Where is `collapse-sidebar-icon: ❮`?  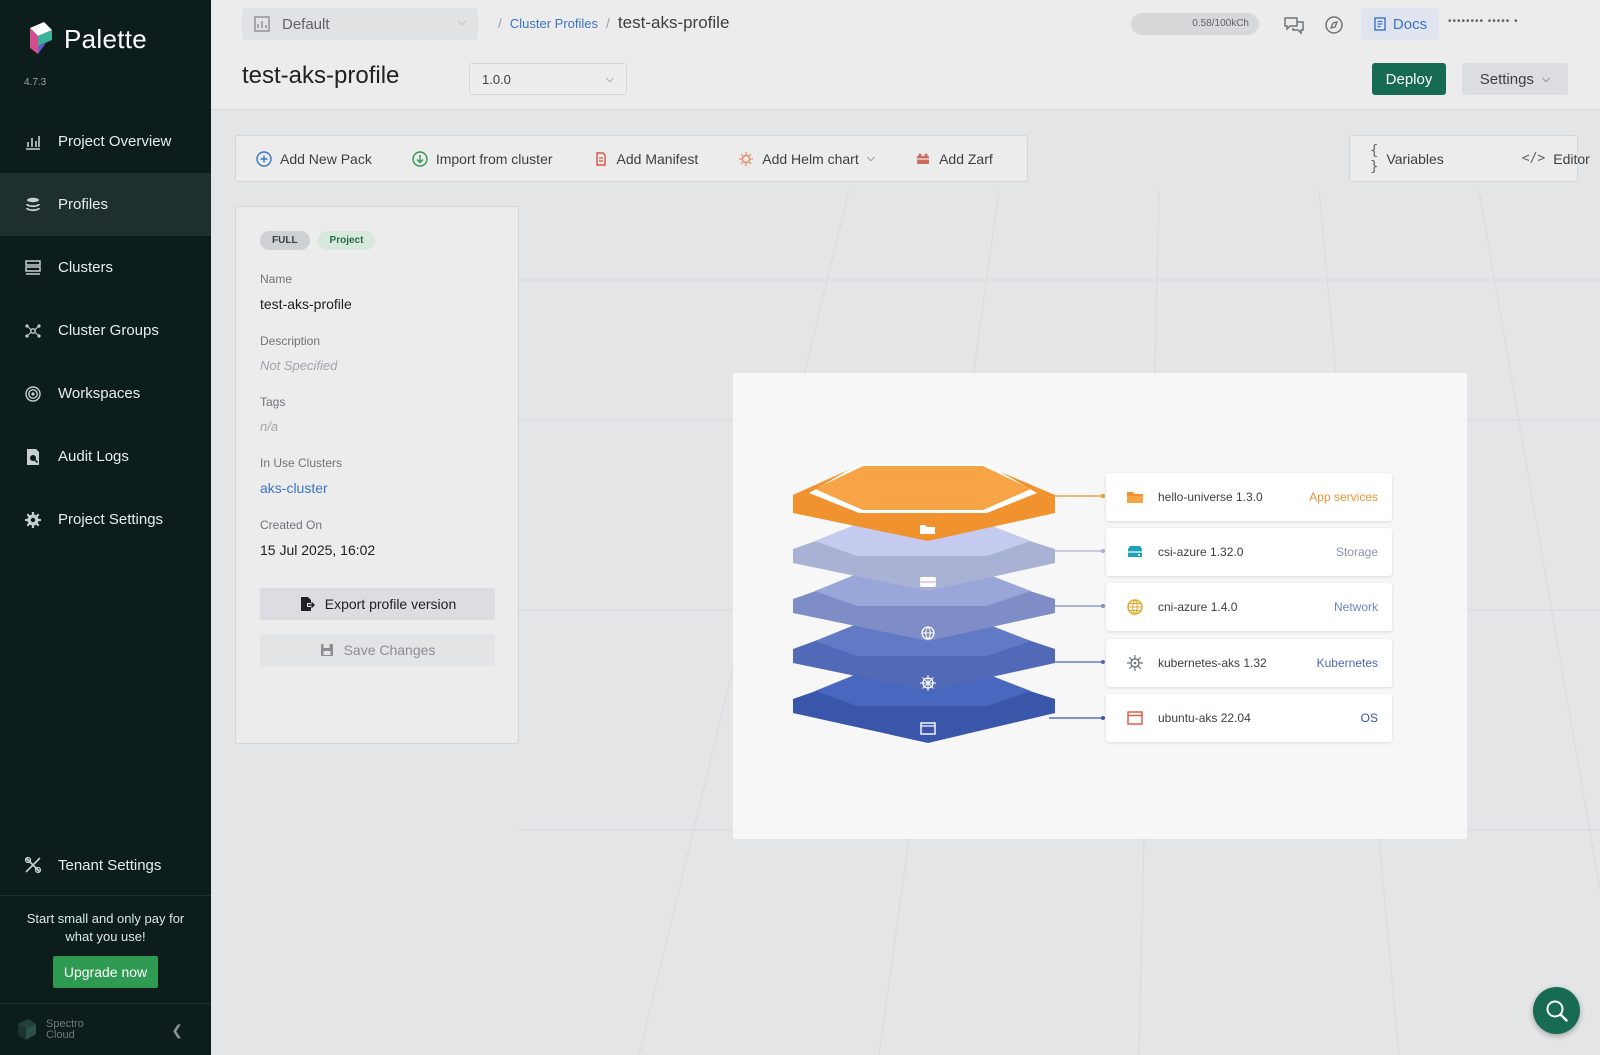
collapse-sidebar-icon: ❮ is located at coordinates (177, 1030).